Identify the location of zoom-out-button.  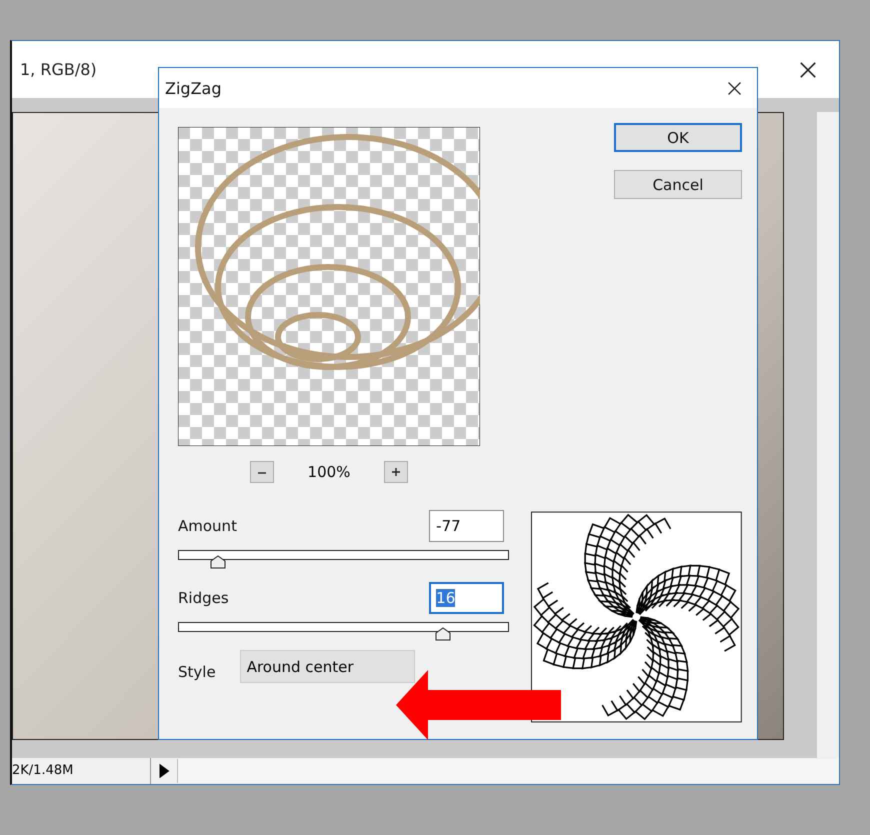
(262, 472).